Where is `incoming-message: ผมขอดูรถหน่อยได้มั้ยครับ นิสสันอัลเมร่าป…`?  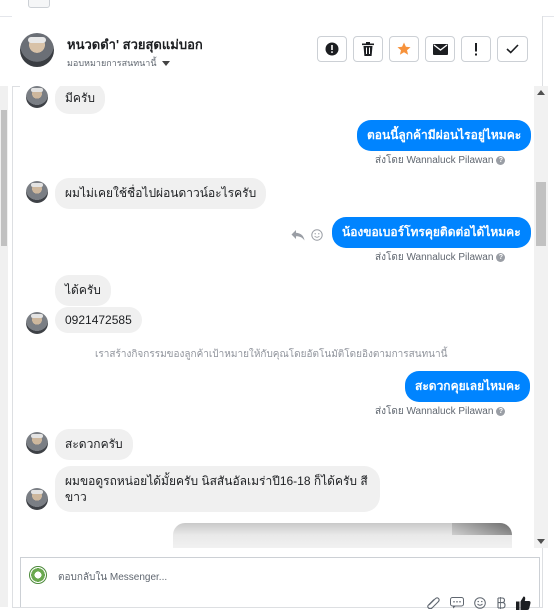
incoming-message: ผมขอดูรถหน่อยได้มั้ยครับ นิสสันอัลเมร่าป… is located at coordinates (217, 489).